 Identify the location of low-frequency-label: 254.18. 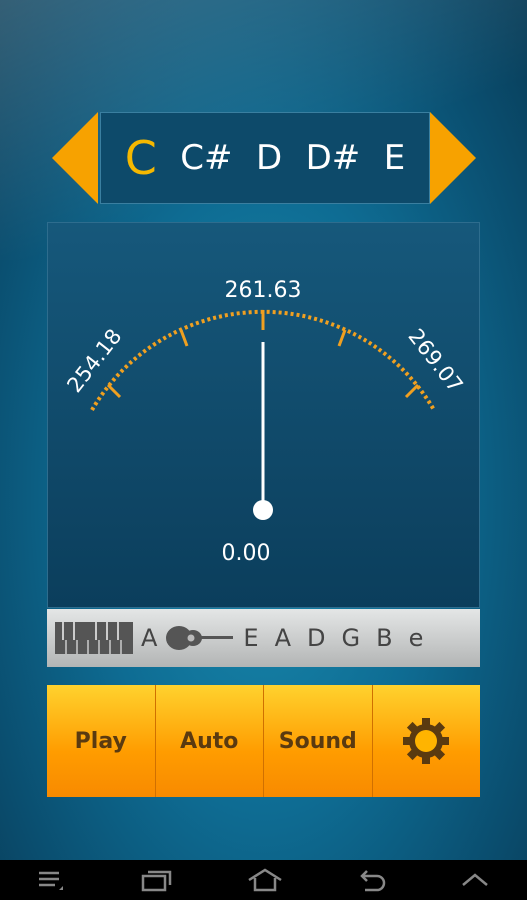
(94, 360).